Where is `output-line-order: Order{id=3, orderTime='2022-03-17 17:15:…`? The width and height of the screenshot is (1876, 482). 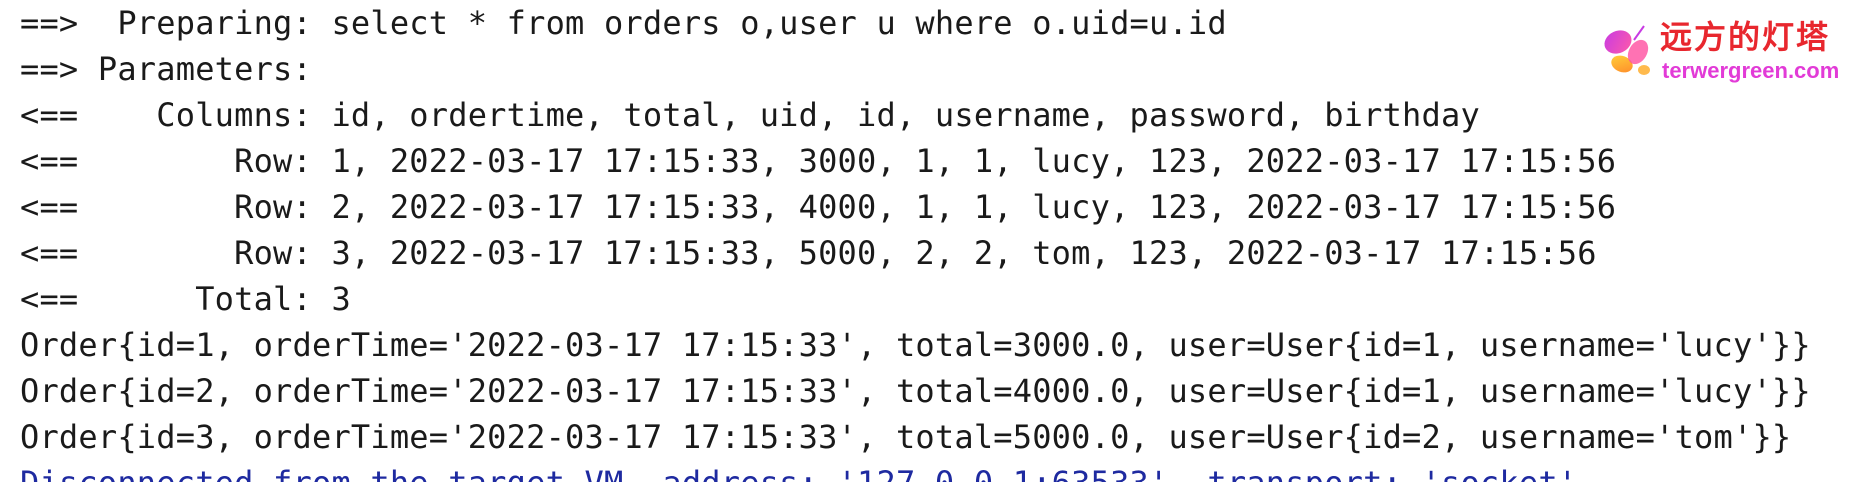 output-line-order: Order{id=3, orderTime='2022-03-17 17:15:… is located at coordinates (906, 437).